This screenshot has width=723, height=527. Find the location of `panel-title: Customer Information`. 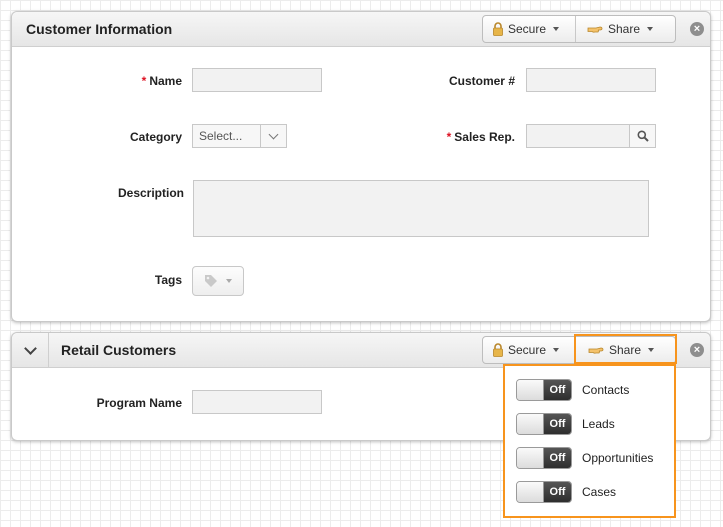

panel-title: Customer Information is located at coordinates (99, 29).